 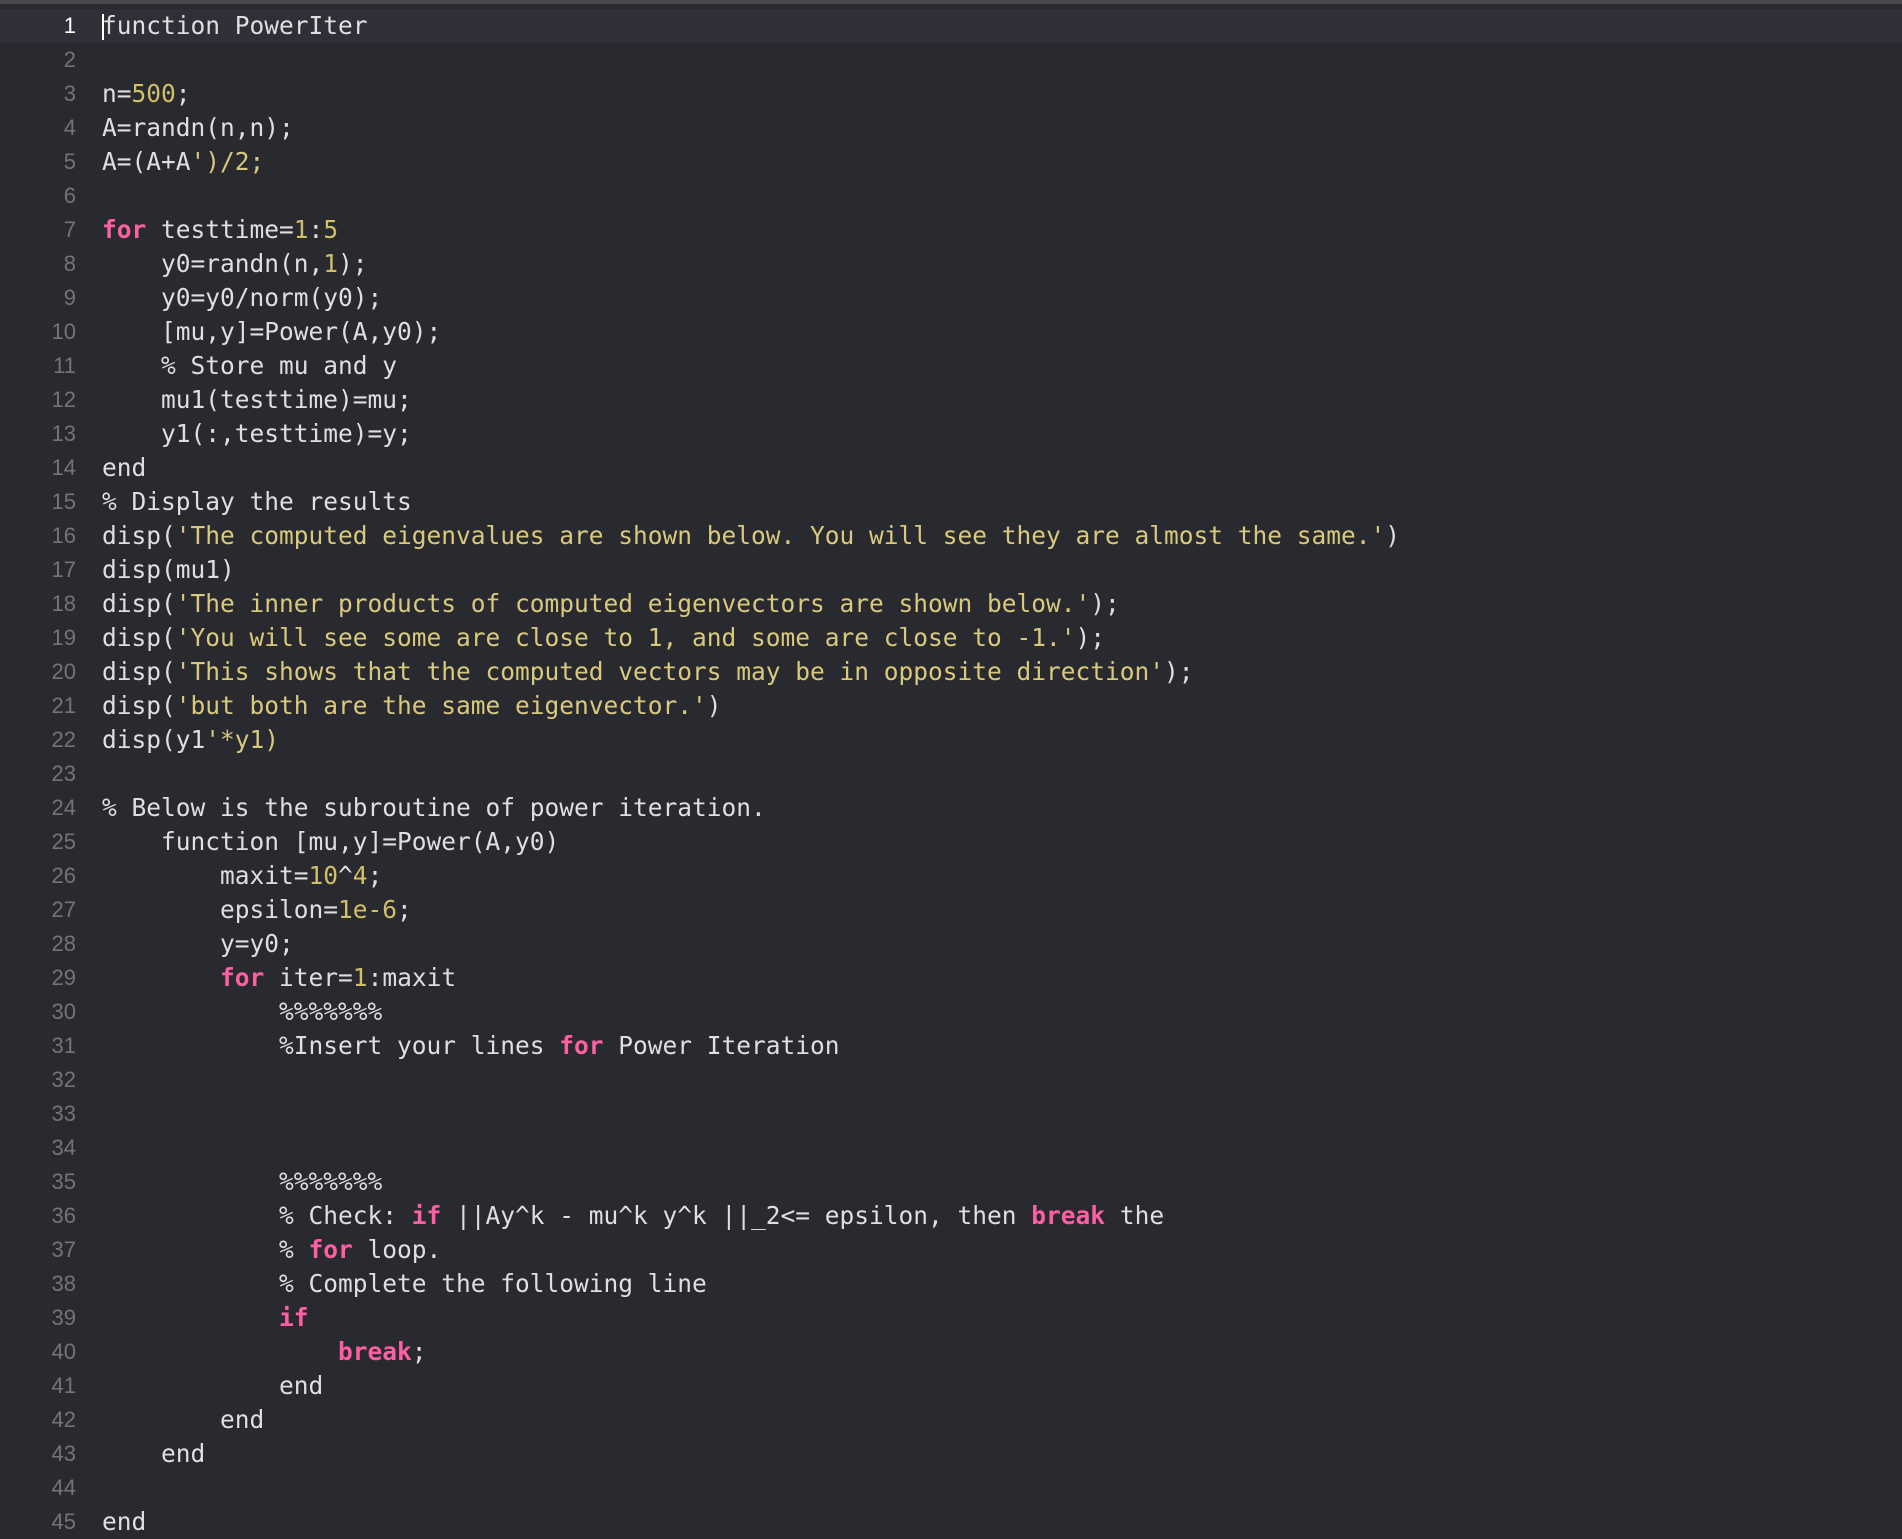 I want to click on code-line: 40 break;, so click(x=951, y=1352).